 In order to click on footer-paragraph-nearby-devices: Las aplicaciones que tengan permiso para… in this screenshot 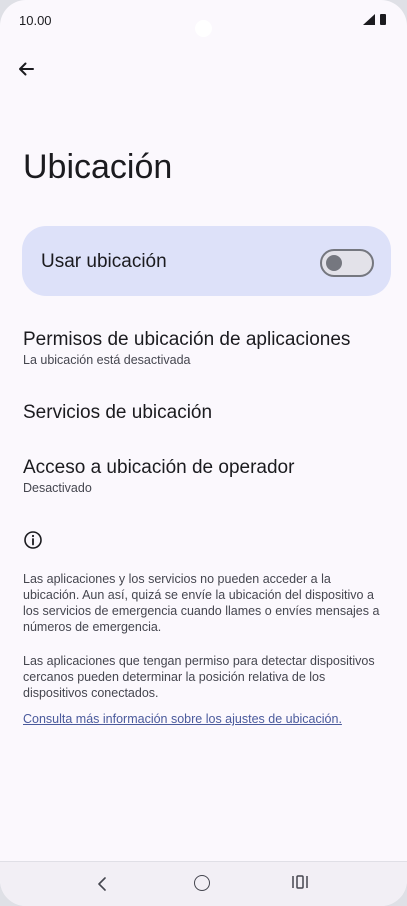, I will do `click(199, 677)`.